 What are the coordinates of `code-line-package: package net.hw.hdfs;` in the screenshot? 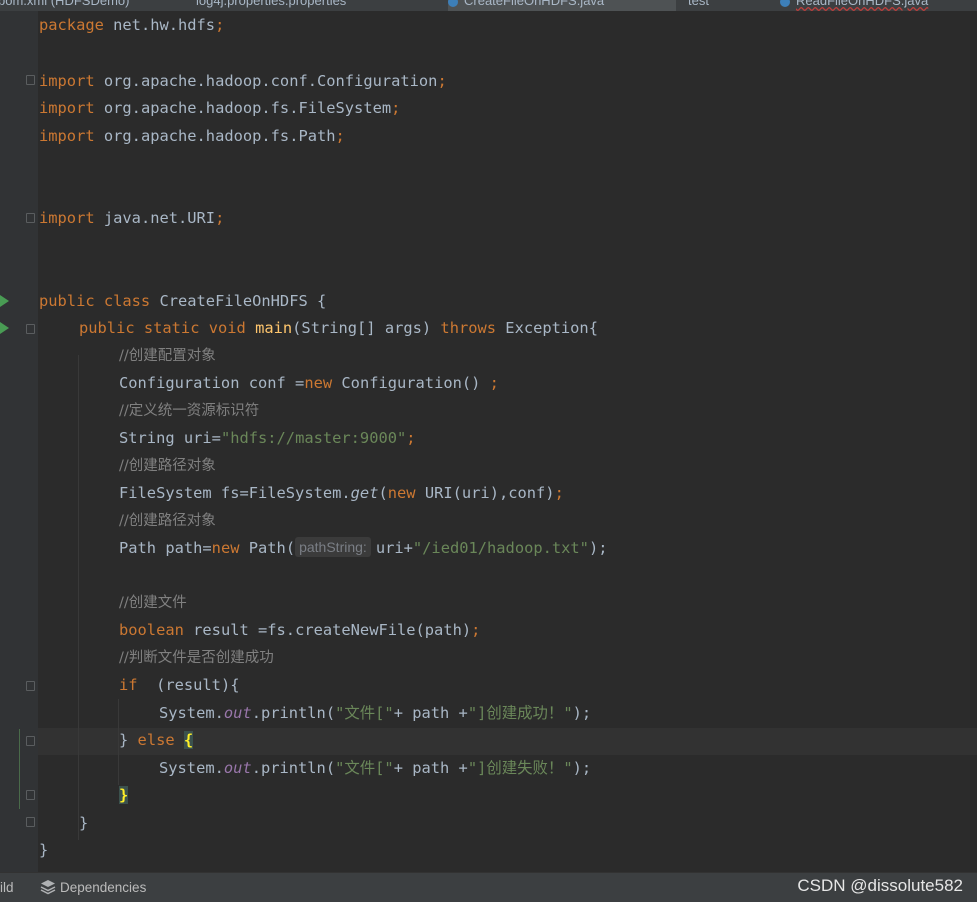 It's located at (132, 25).